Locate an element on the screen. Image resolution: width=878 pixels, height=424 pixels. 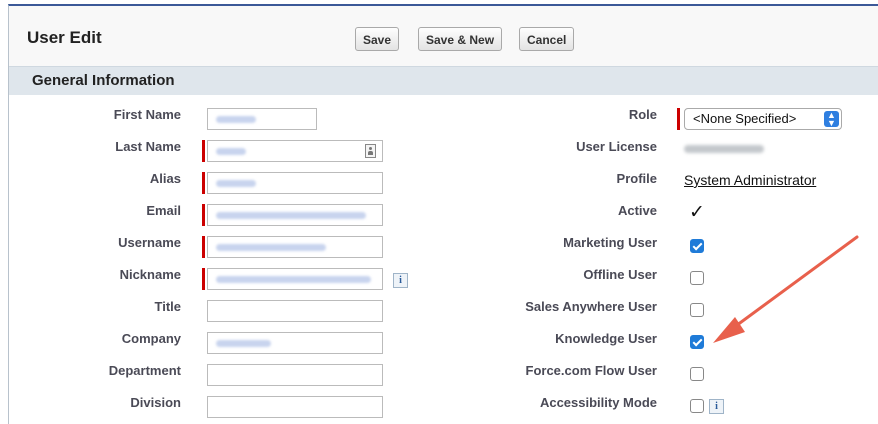
last-name-input is located at coordinates (295, 151).